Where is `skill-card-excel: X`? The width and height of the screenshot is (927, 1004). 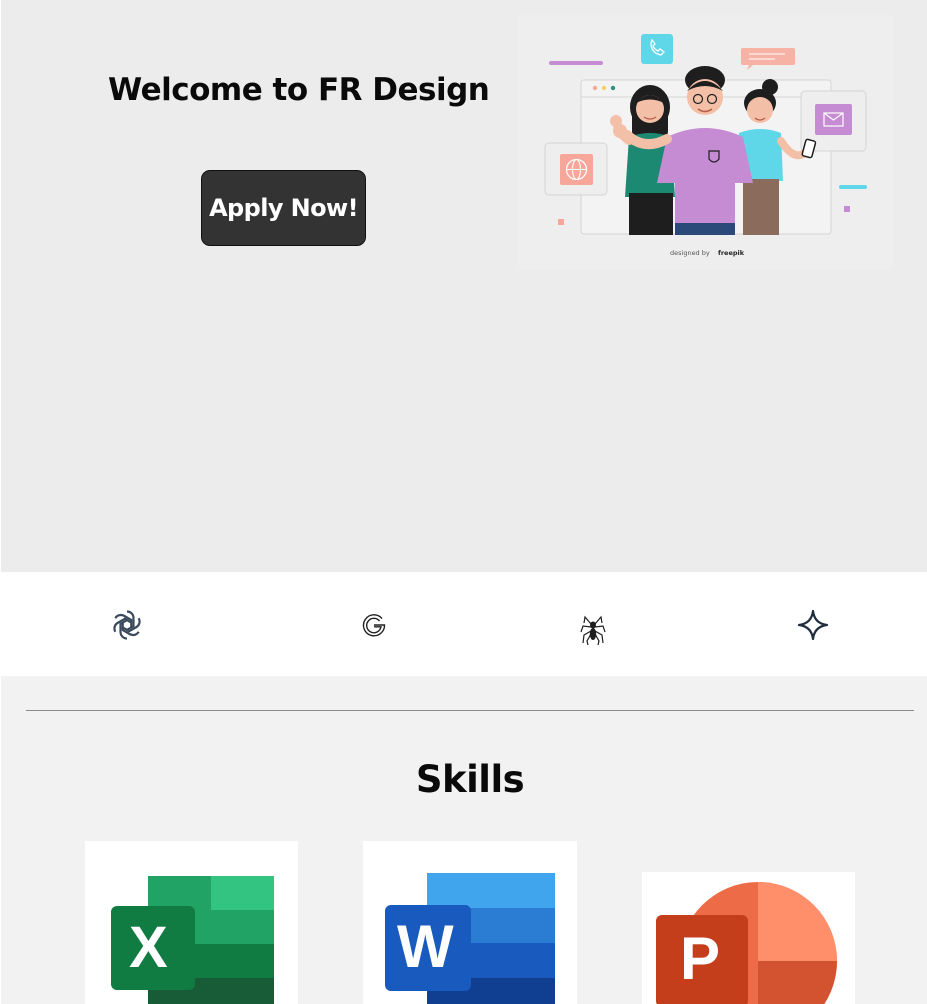
skill-card-excel: X is located at coordinates (191, 922).